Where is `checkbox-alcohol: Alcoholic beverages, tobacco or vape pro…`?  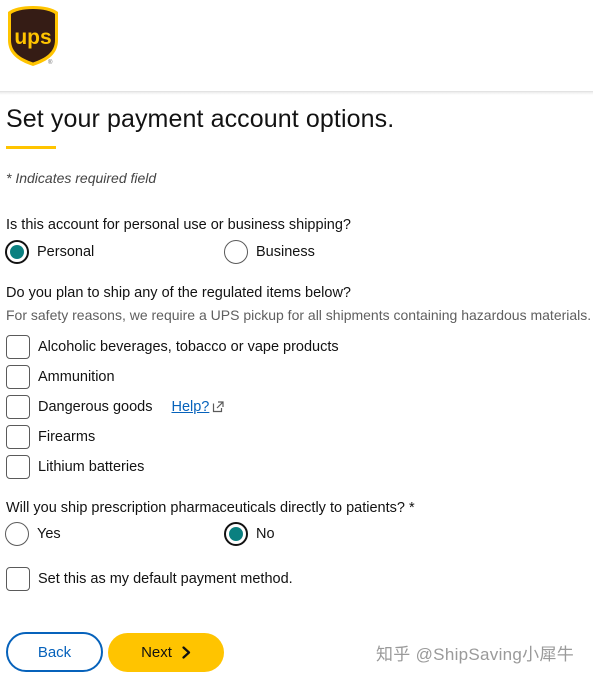
checkbox-alcohol: Alcoholic beverages, tobacco or vape pro… is located at coordinates (172, 347).